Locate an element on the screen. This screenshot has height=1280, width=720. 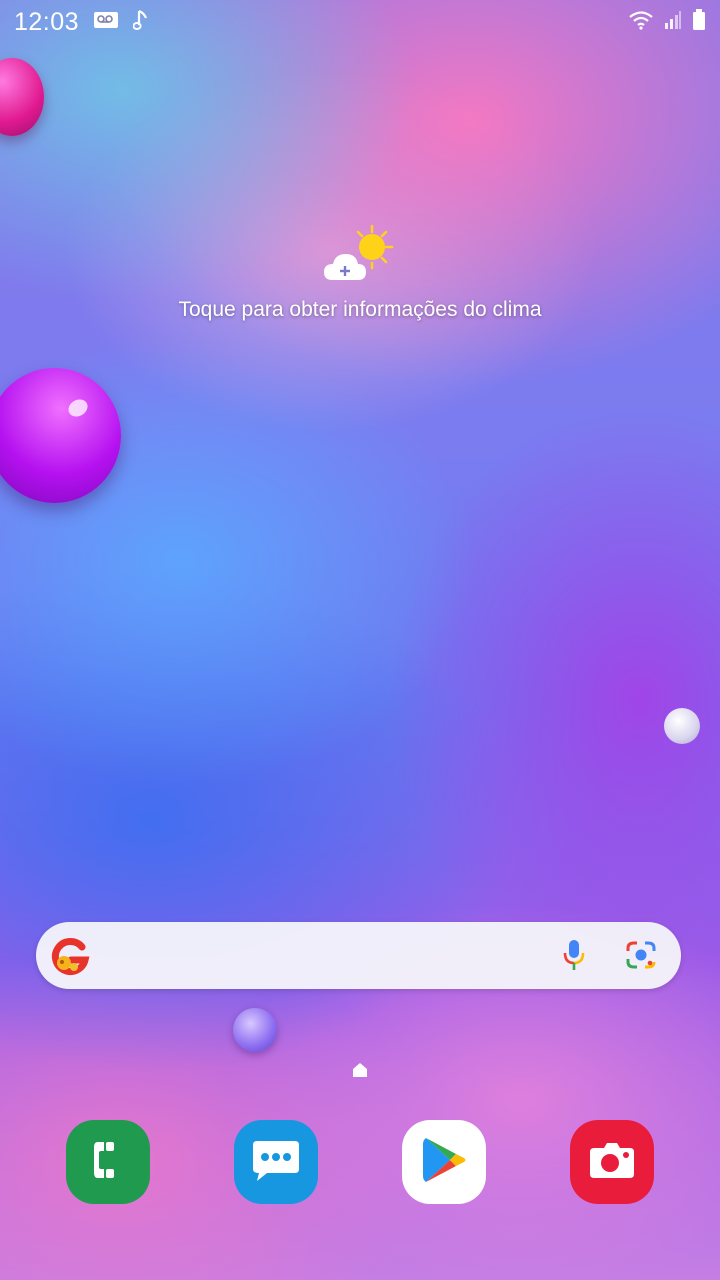
signal-icon is located at coordinates (673, 22).